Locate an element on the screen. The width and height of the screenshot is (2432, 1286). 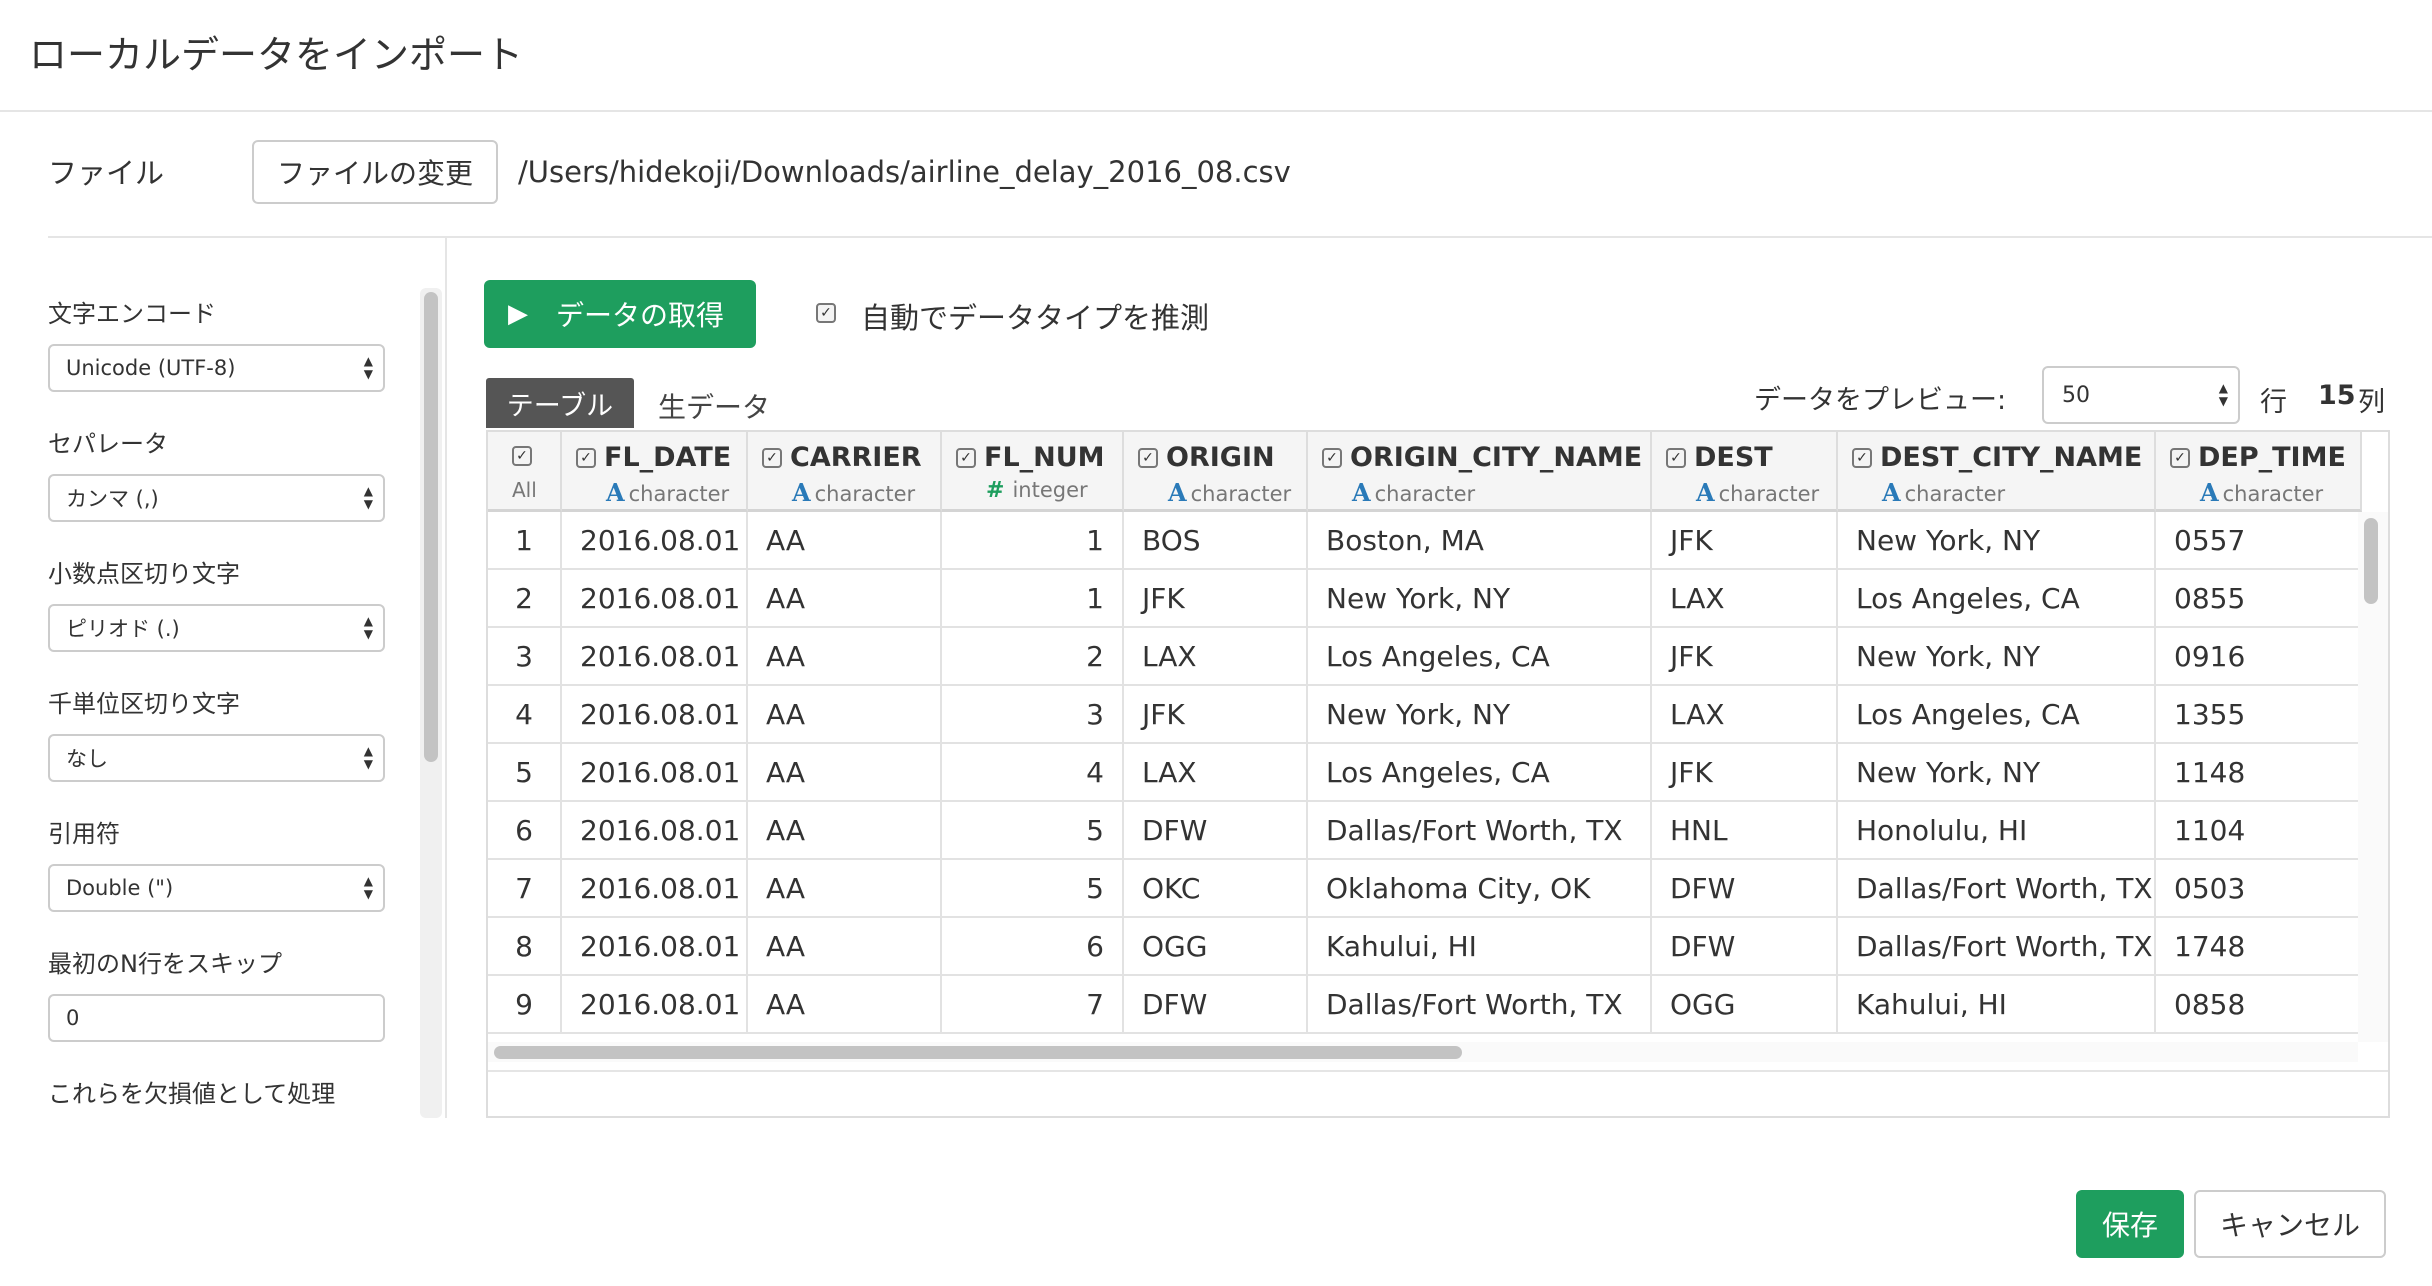
column-header: ✓ DEST_CITY_NAME Acharacter is located at coordinates (1997, 472).